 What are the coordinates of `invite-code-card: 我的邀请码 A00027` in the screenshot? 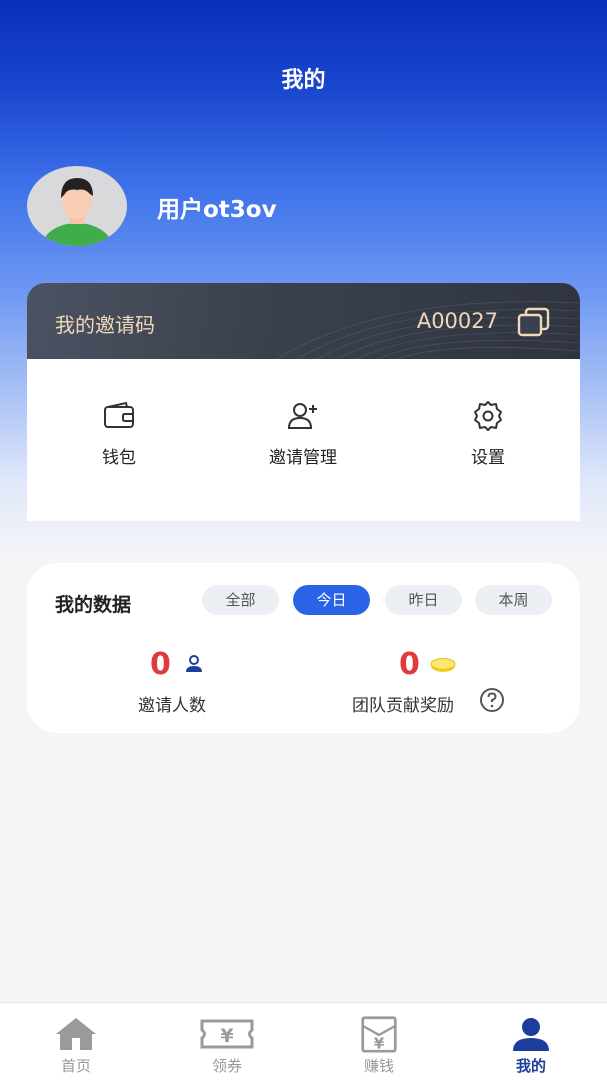 It's located at (303, 321).